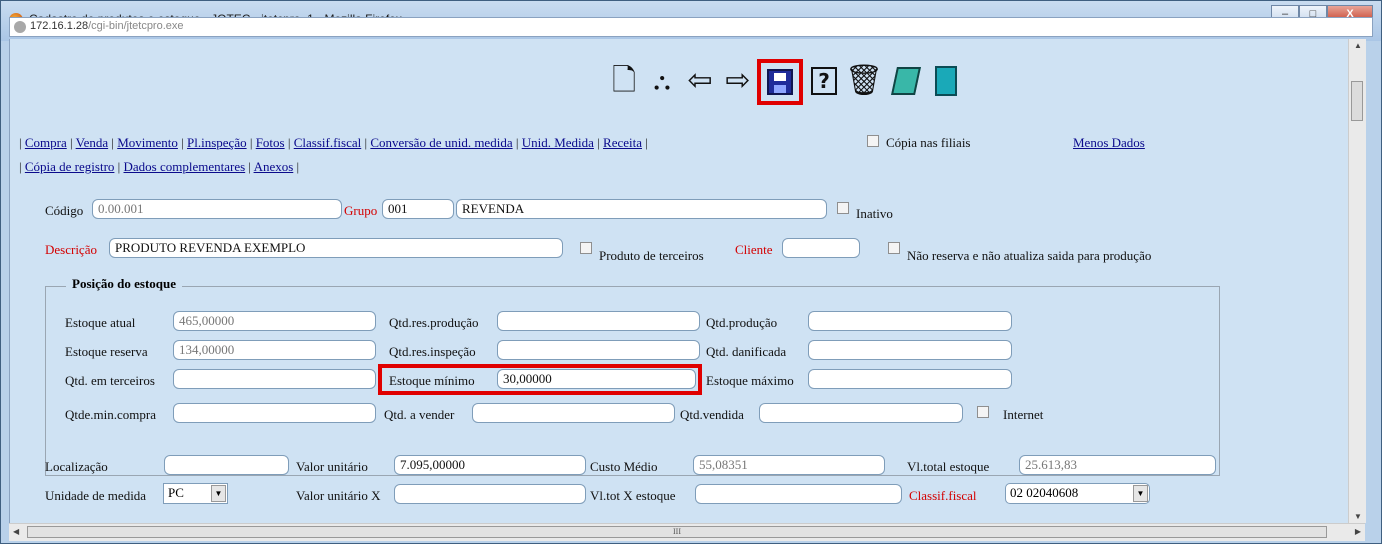 Image resolution: width=1382 pixels, height=544 pixels. Describe the element at coordinates (789, 465) in the screenshot. I see `custo-medio-input: 55,08351` at that location.